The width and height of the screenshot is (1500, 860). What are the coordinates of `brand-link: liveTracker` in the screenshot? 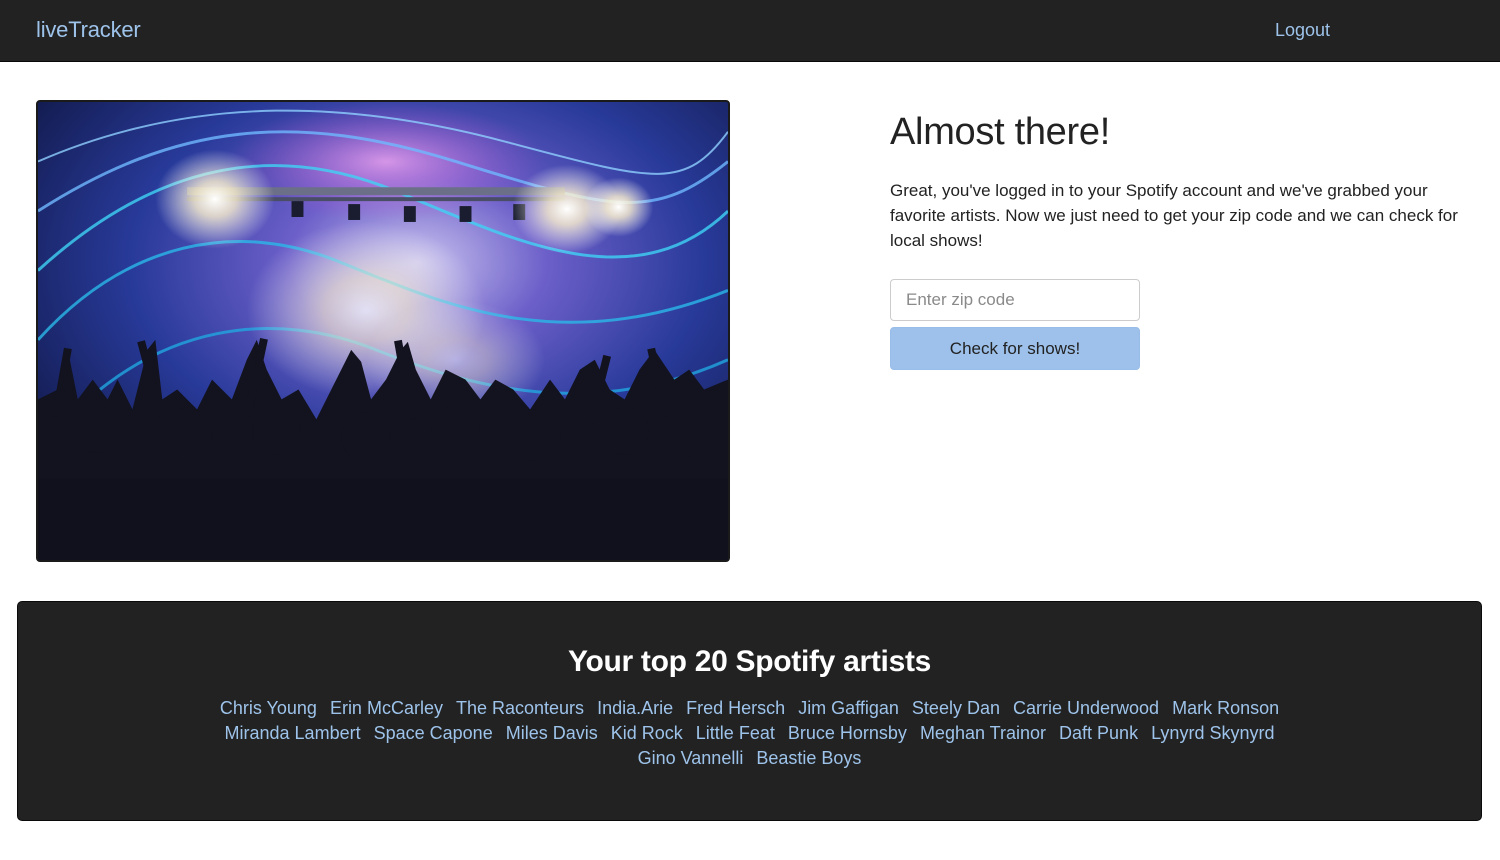 It's located at (88, 30).